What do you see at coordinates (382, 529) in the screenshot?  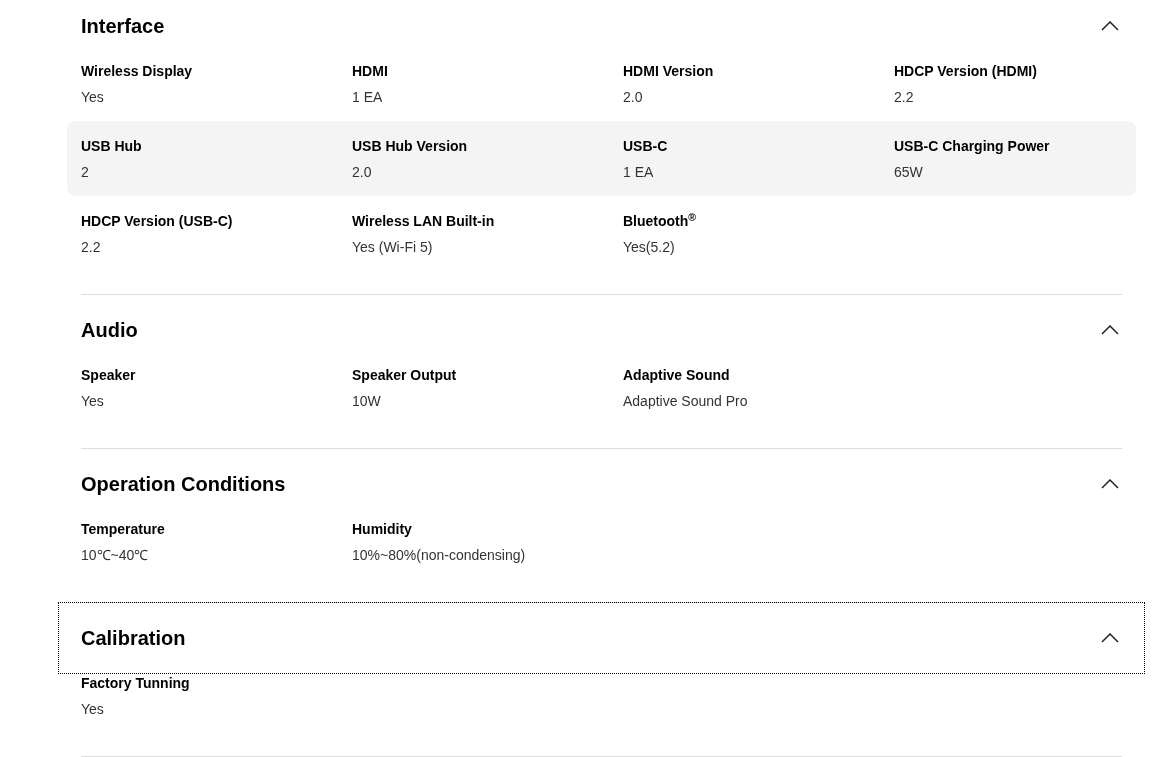 I see `spec-label: Humidity` at bounding box center [382, 529].